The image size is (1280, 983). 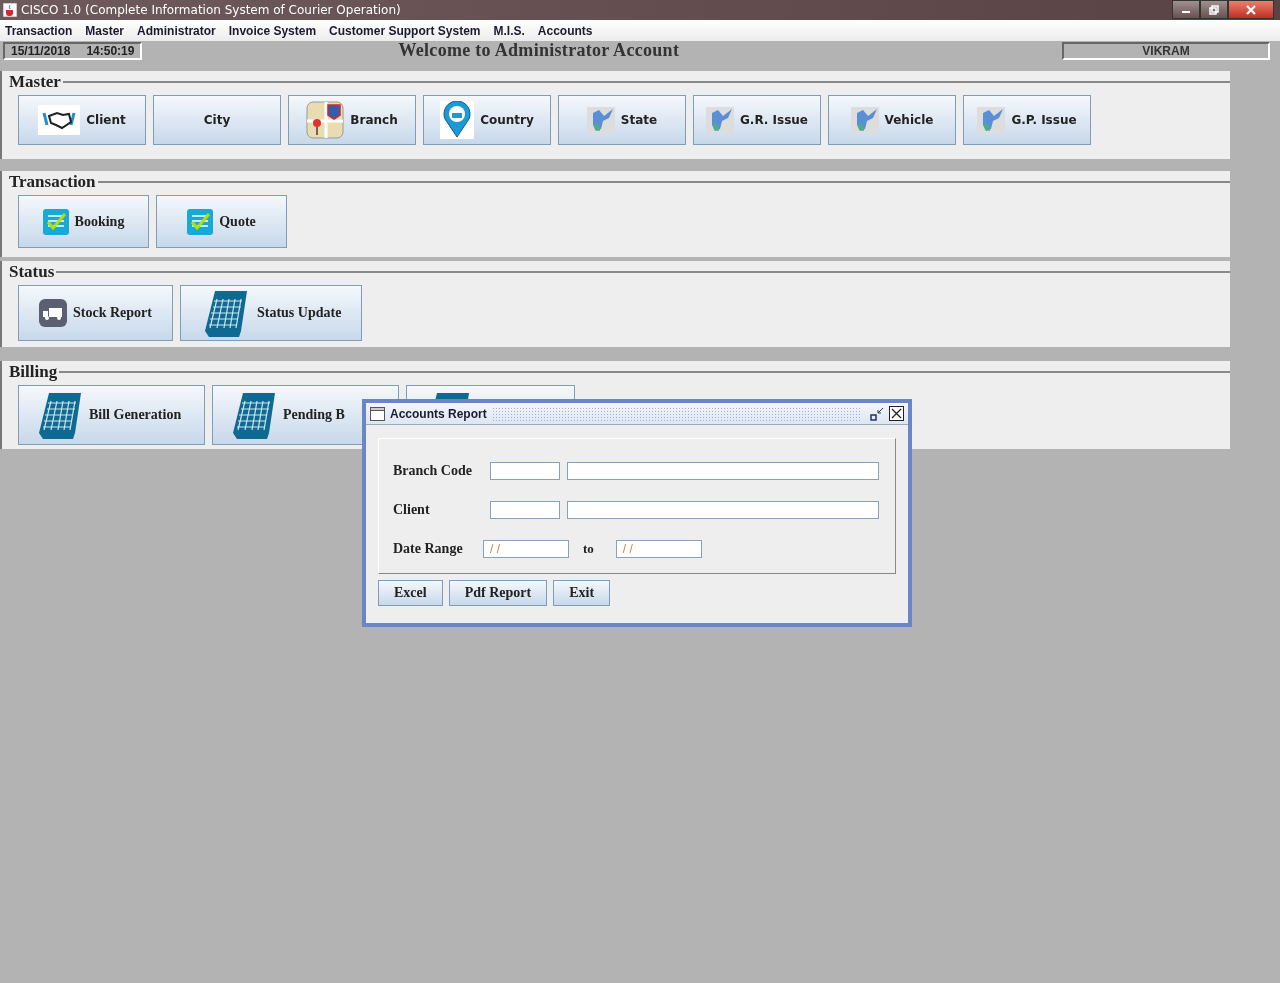 I want to click on module-button: G.R. Issue, so click(x=757, y=120).